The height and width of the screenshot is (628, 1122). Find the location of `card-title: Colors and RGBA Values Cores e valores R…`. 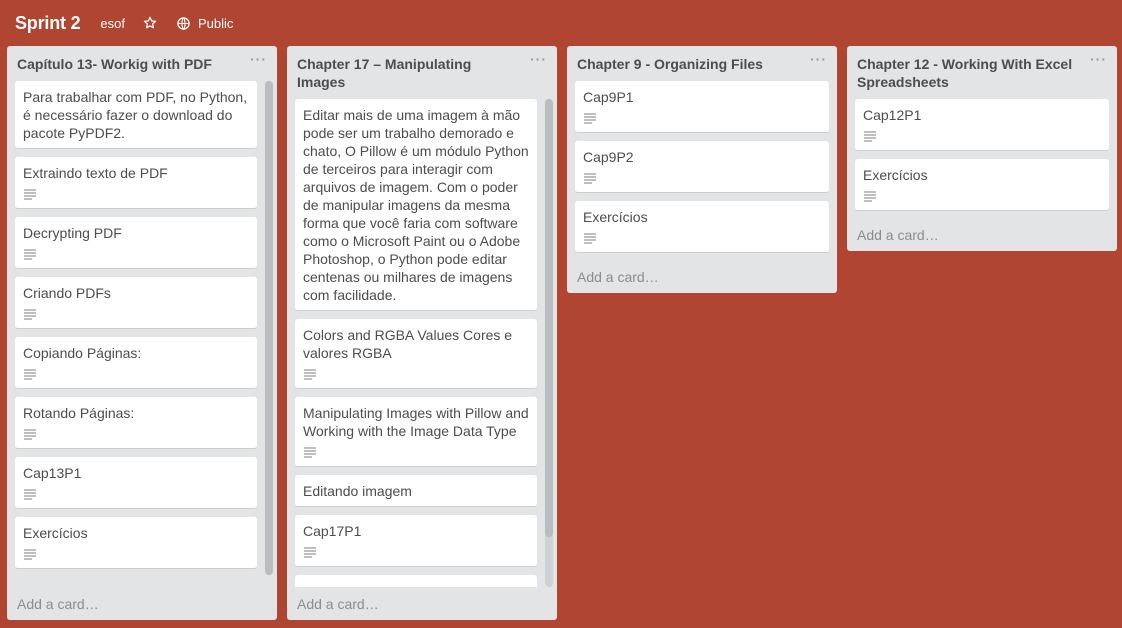

card-title: Colors and RGBA Values Cores e valores R… is located at coordinates (408, 344).